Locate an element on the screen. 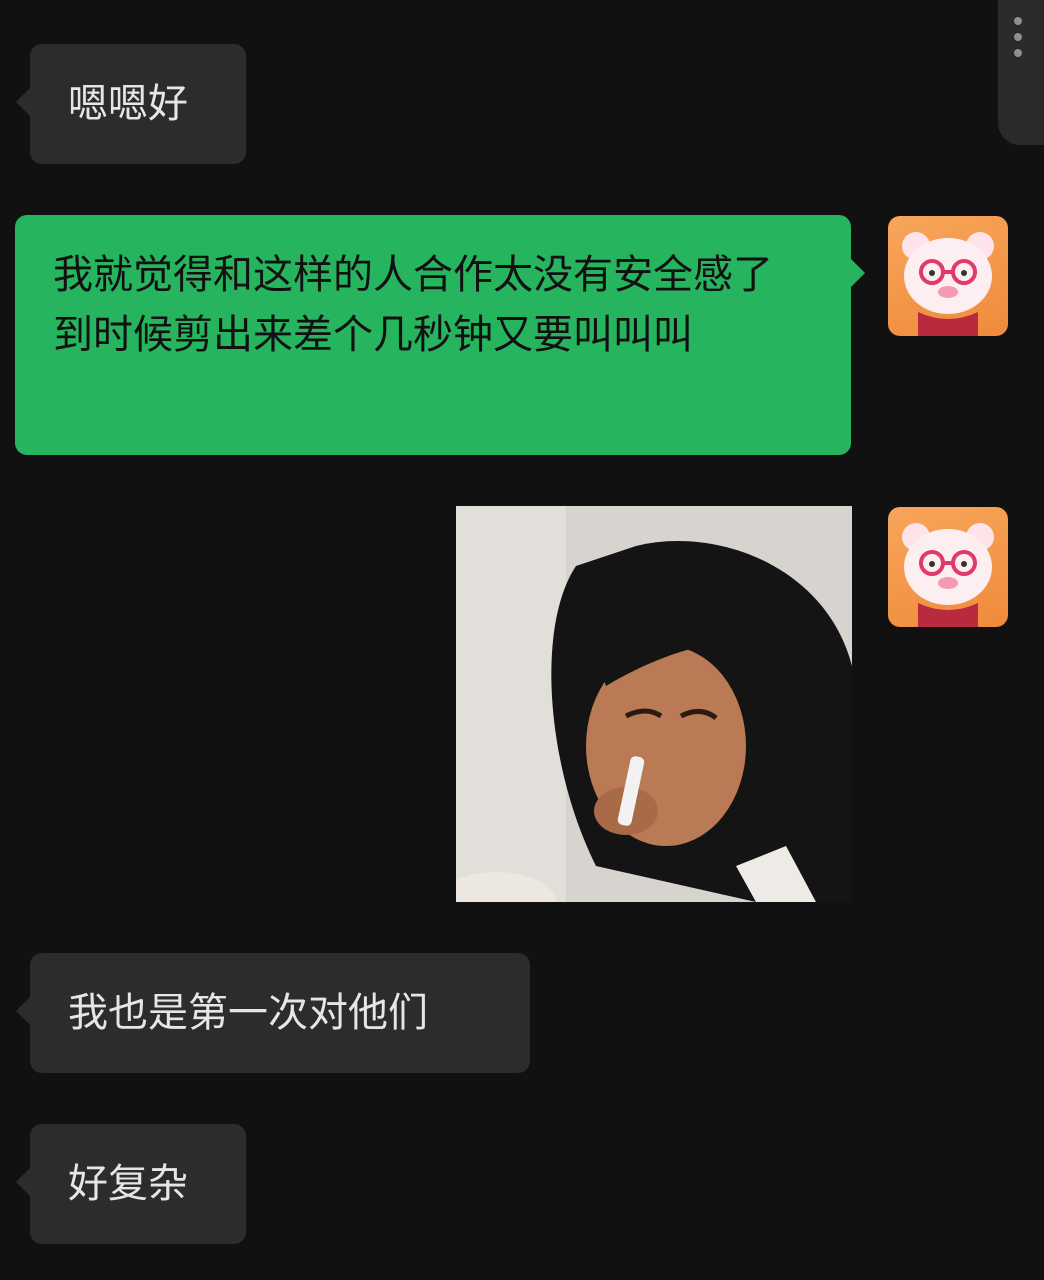 This screenshot has width=1044, height=1280. message-text: 我也是第一次对他们 is located at coordinates (248, 1013).